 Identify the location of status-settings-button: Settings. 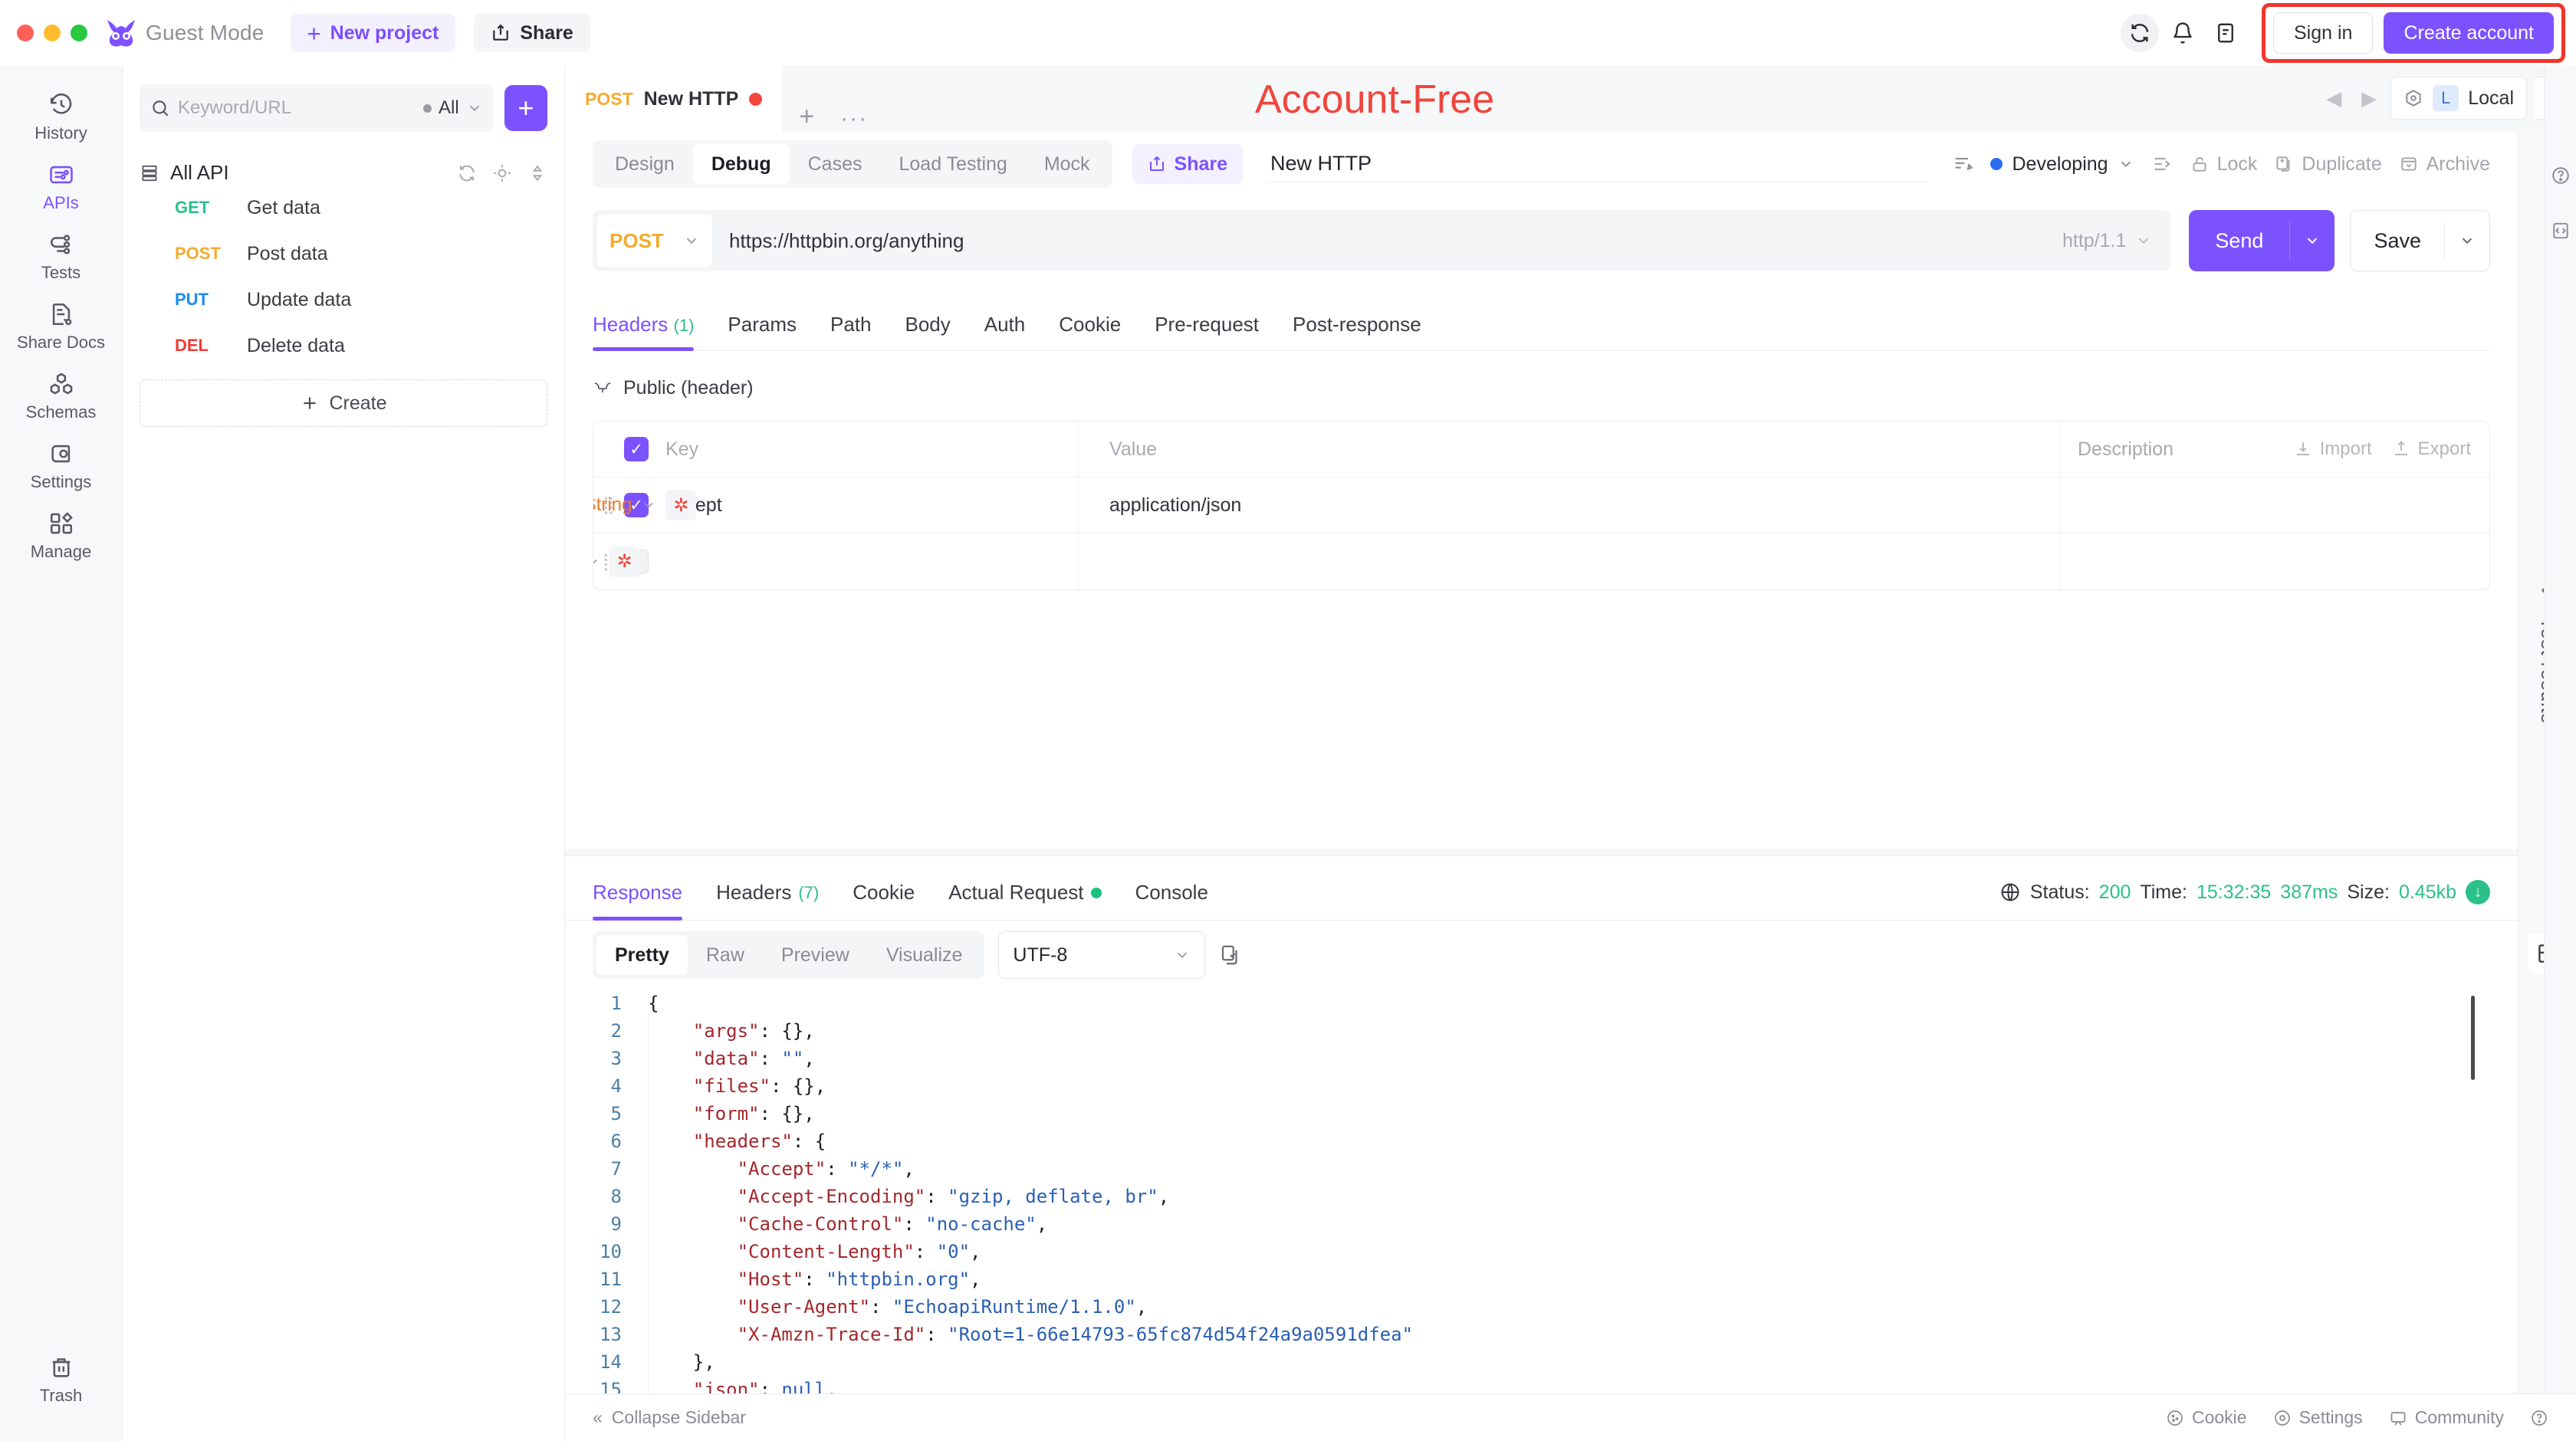
(2318, 1417).